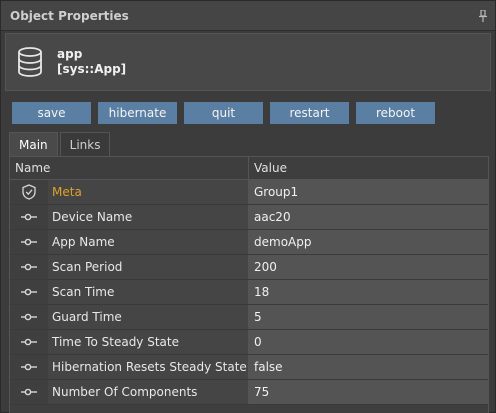 The width and height of the screenshot is (496, 413). I want to click on table-row: App Name demoApp, so click(249, 242).